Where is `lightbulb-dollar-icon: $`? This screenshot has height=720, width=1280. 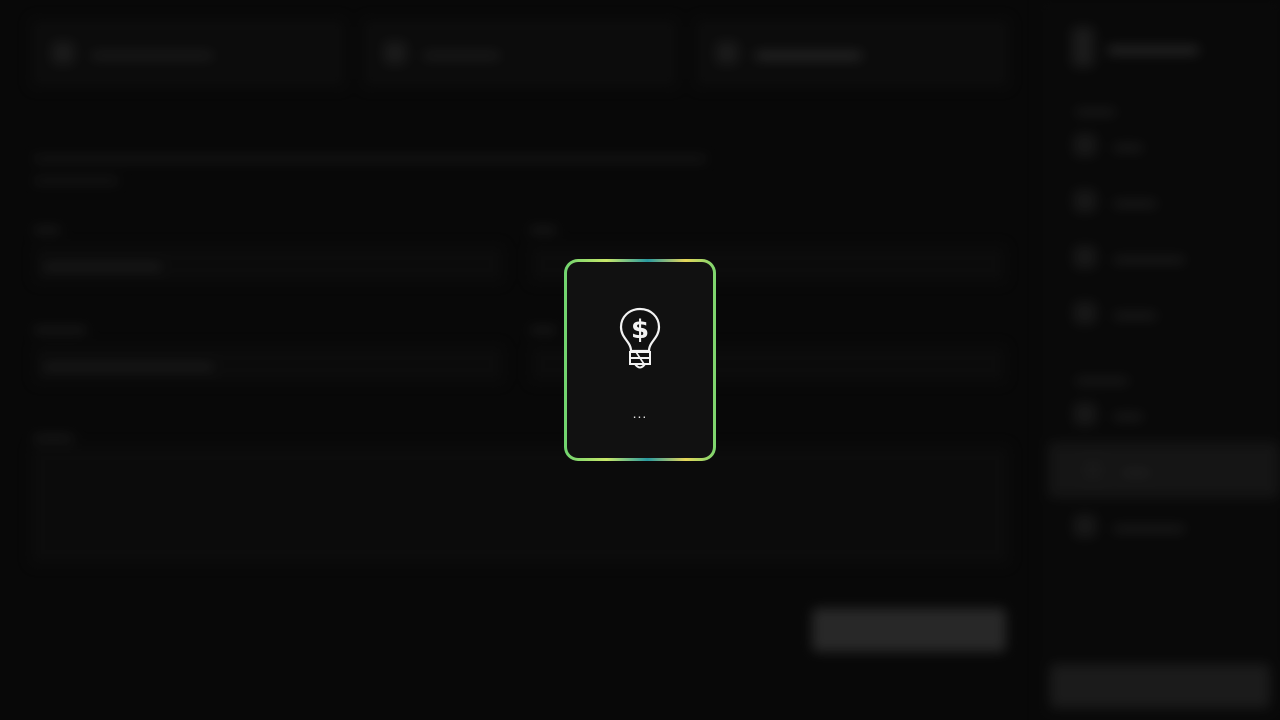 lightbulb-dollar-icon: $ is located at coordinates (640, 338).